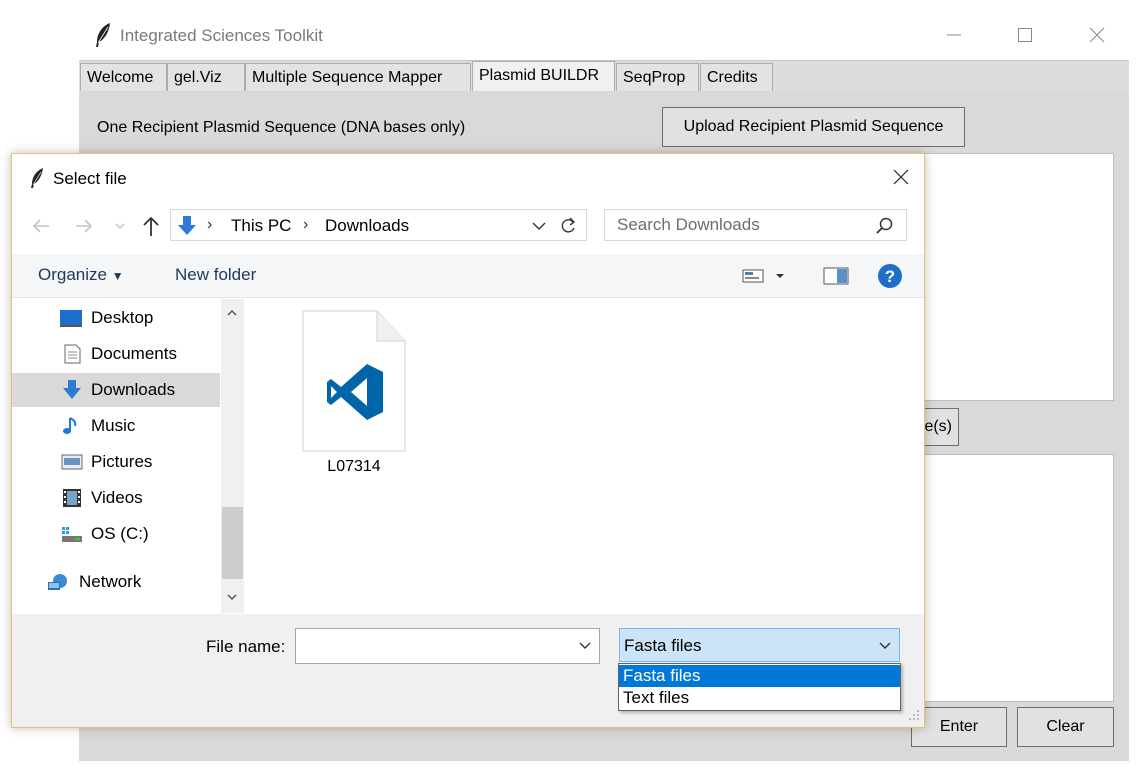 The width and height of the screenshot is (1145, 777). I want to click on new-folder-button: New folder, so click(215, 275).